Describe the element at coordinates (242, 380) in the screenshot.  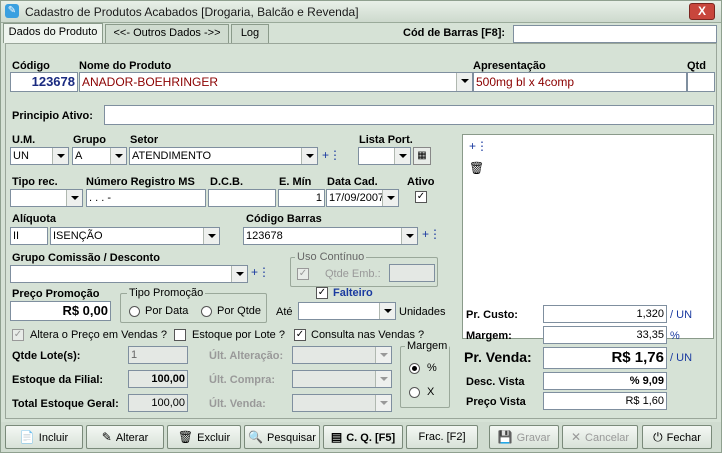
I see `ult-compra-label: Últ. Compra:` at that location.